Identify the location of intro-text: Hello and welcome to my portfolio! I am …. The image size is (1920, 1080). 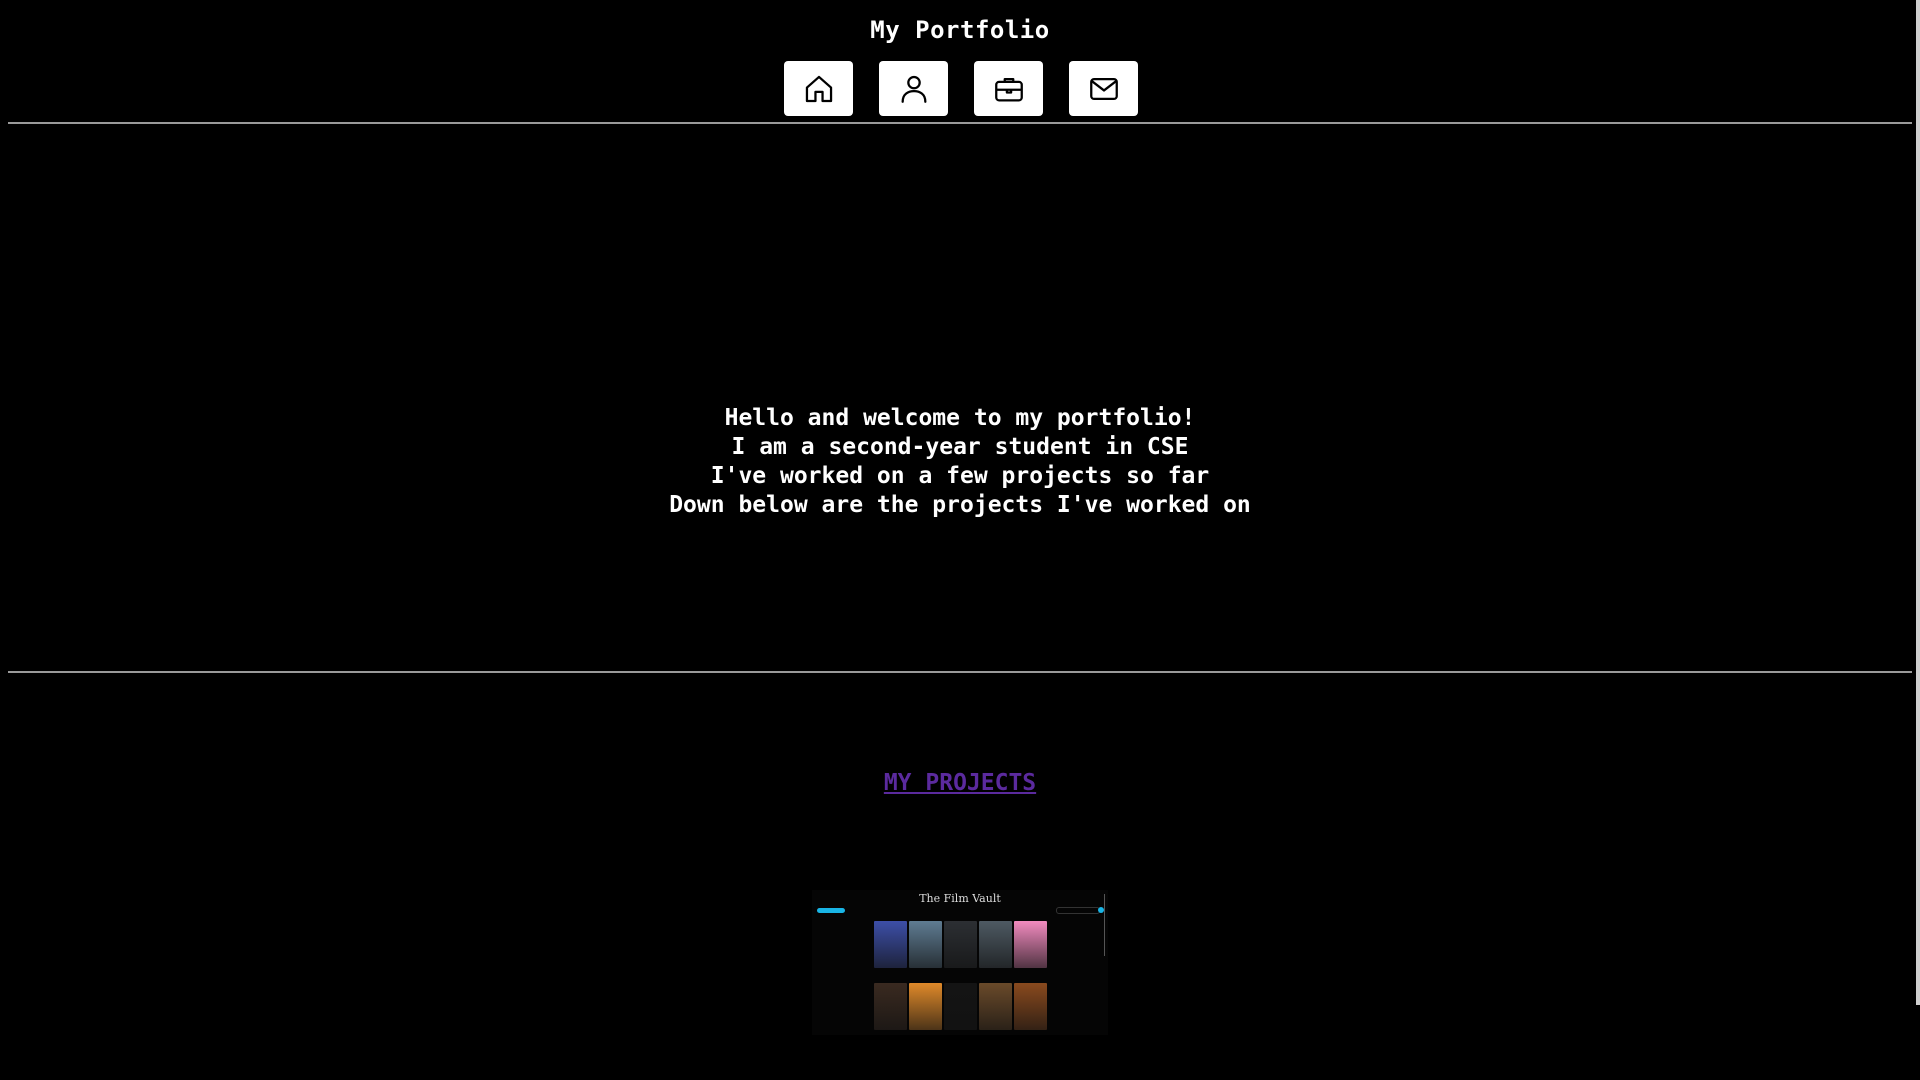
(960, 462).